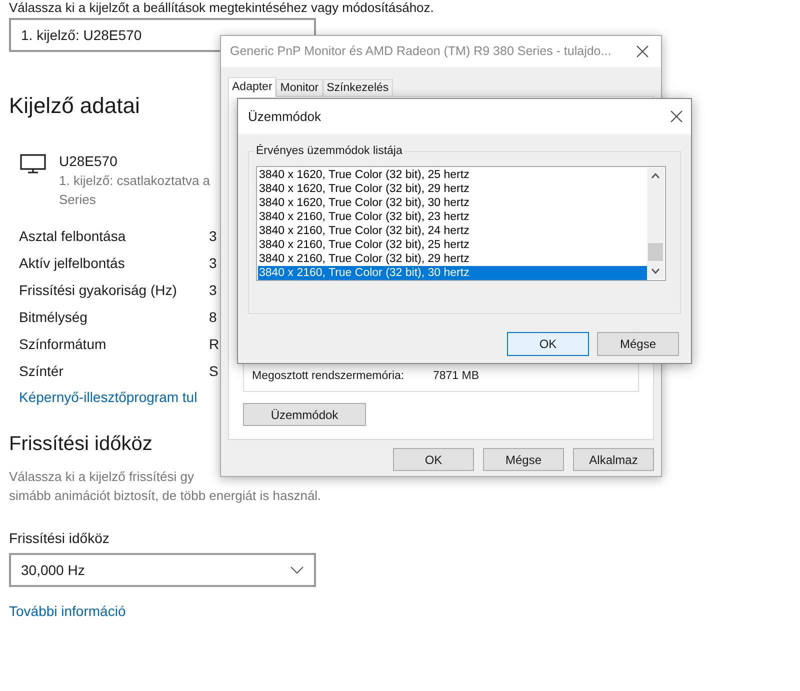 The height and width of the screenshot is (691, 800). Describe the element at coordinates (33, 164) in the screenshot. I see `monitor-icon` at that location.